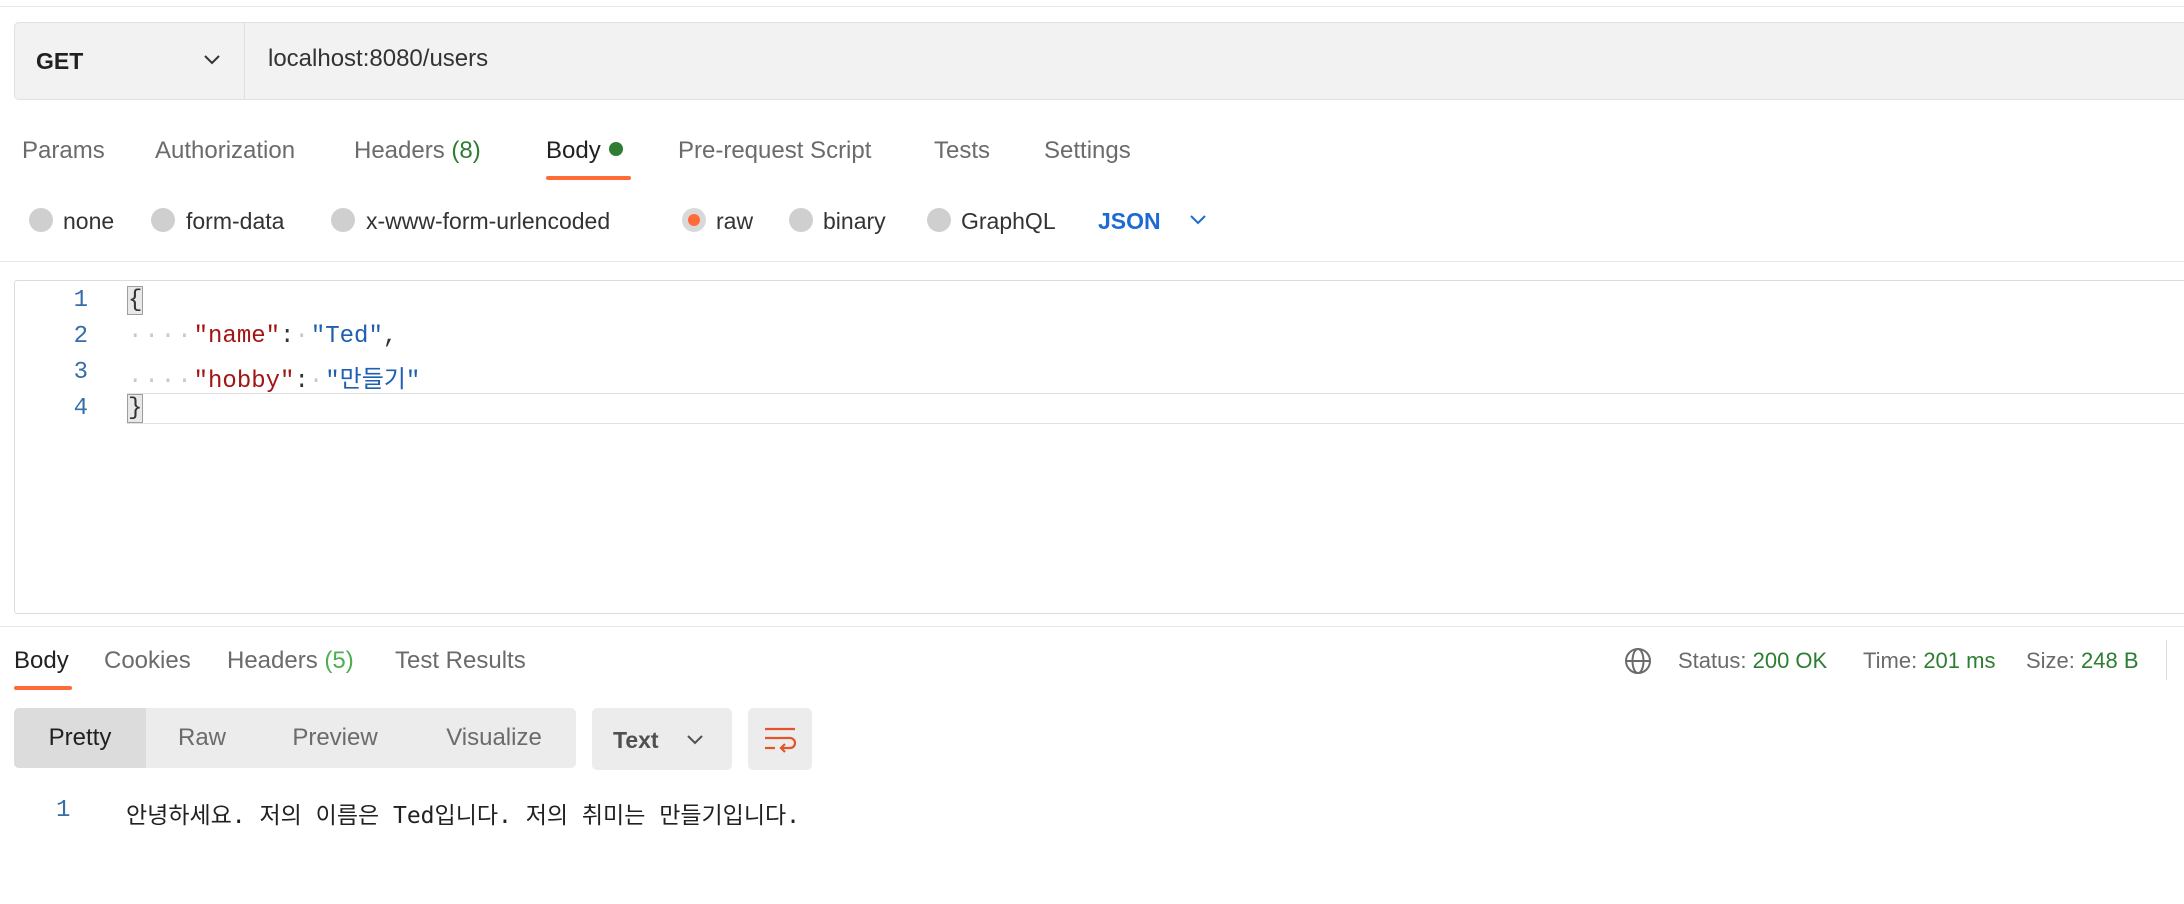 Image resolution: width=2184 pixels, height=904 pixels. Describe the element at coordinates (1155, 408) in the screenshot. I see `current-line-highlight` at that location.